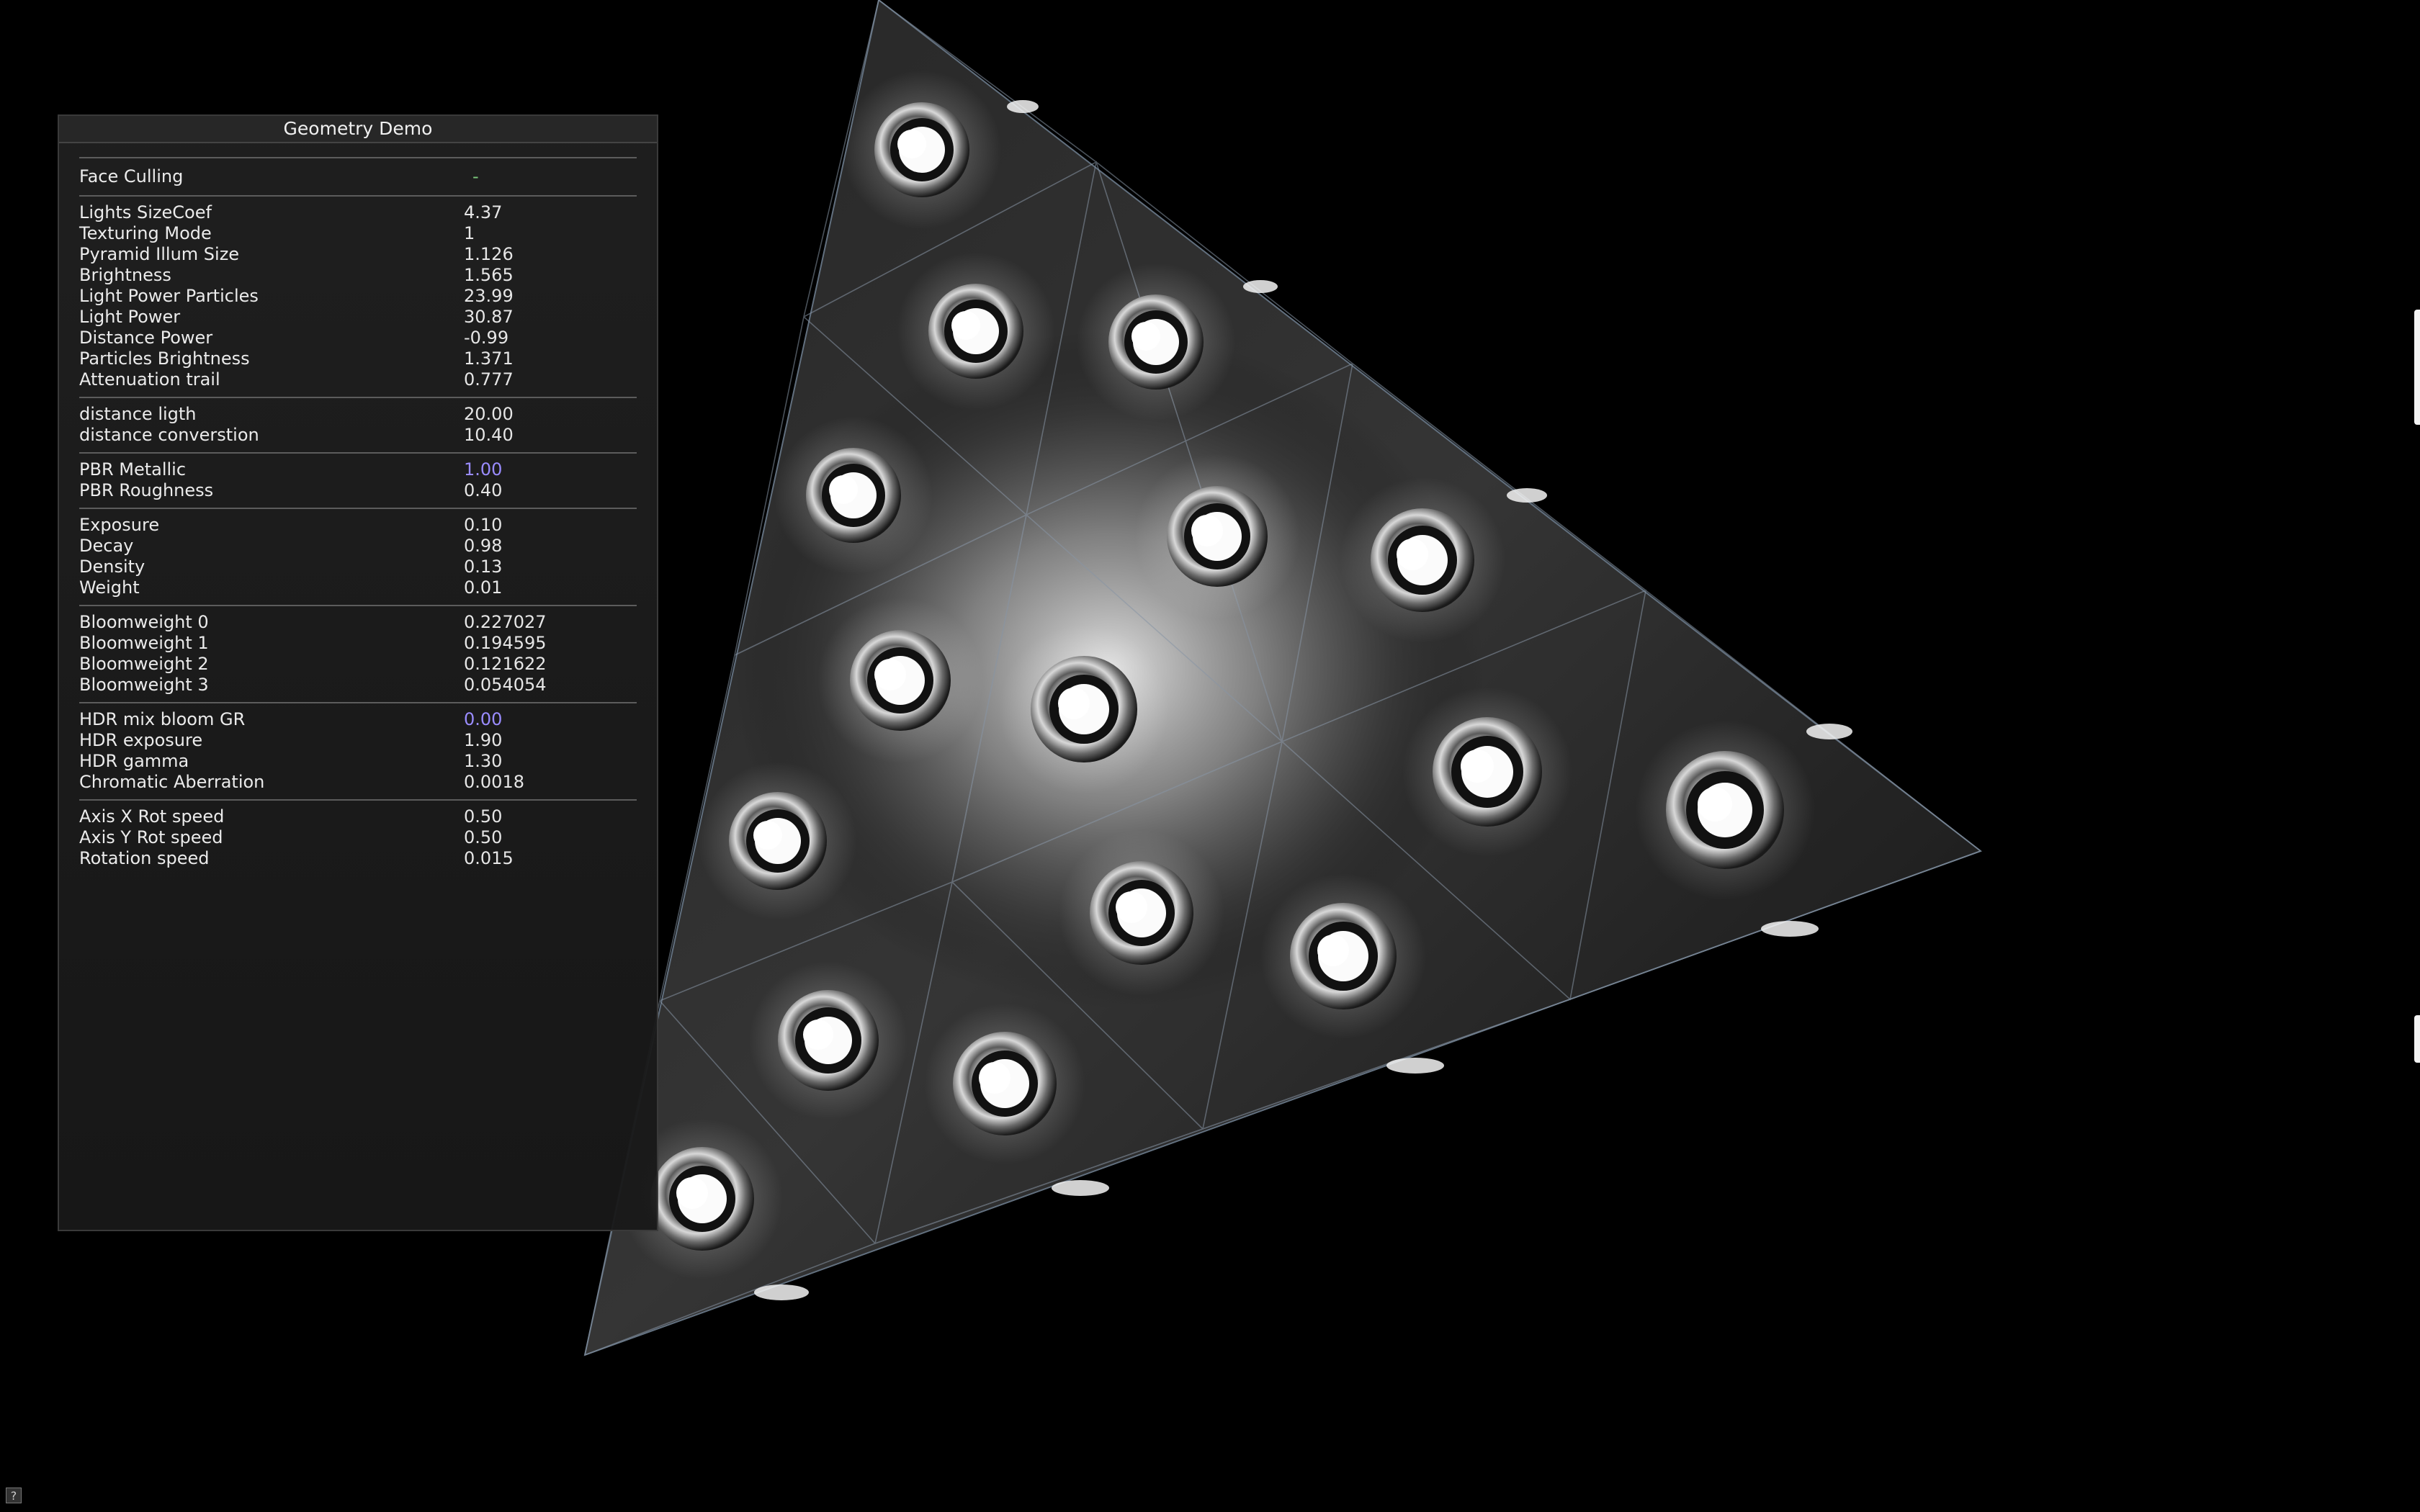 This screenshot has height=1512, width=2420. What do you see at coordinates (483, 212) in the screenshot?
I see `param-value: 4.37` at bounding box center [483, 212].